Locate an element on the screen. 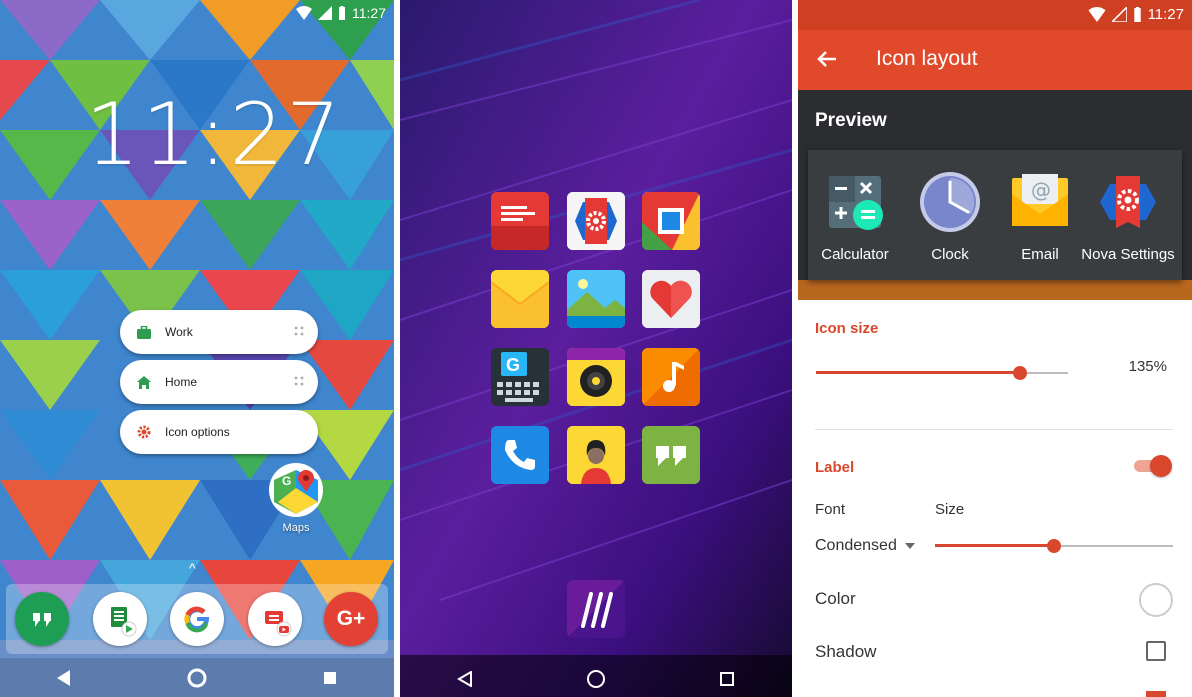  color-label: Color is located at coordinates (835, 598).